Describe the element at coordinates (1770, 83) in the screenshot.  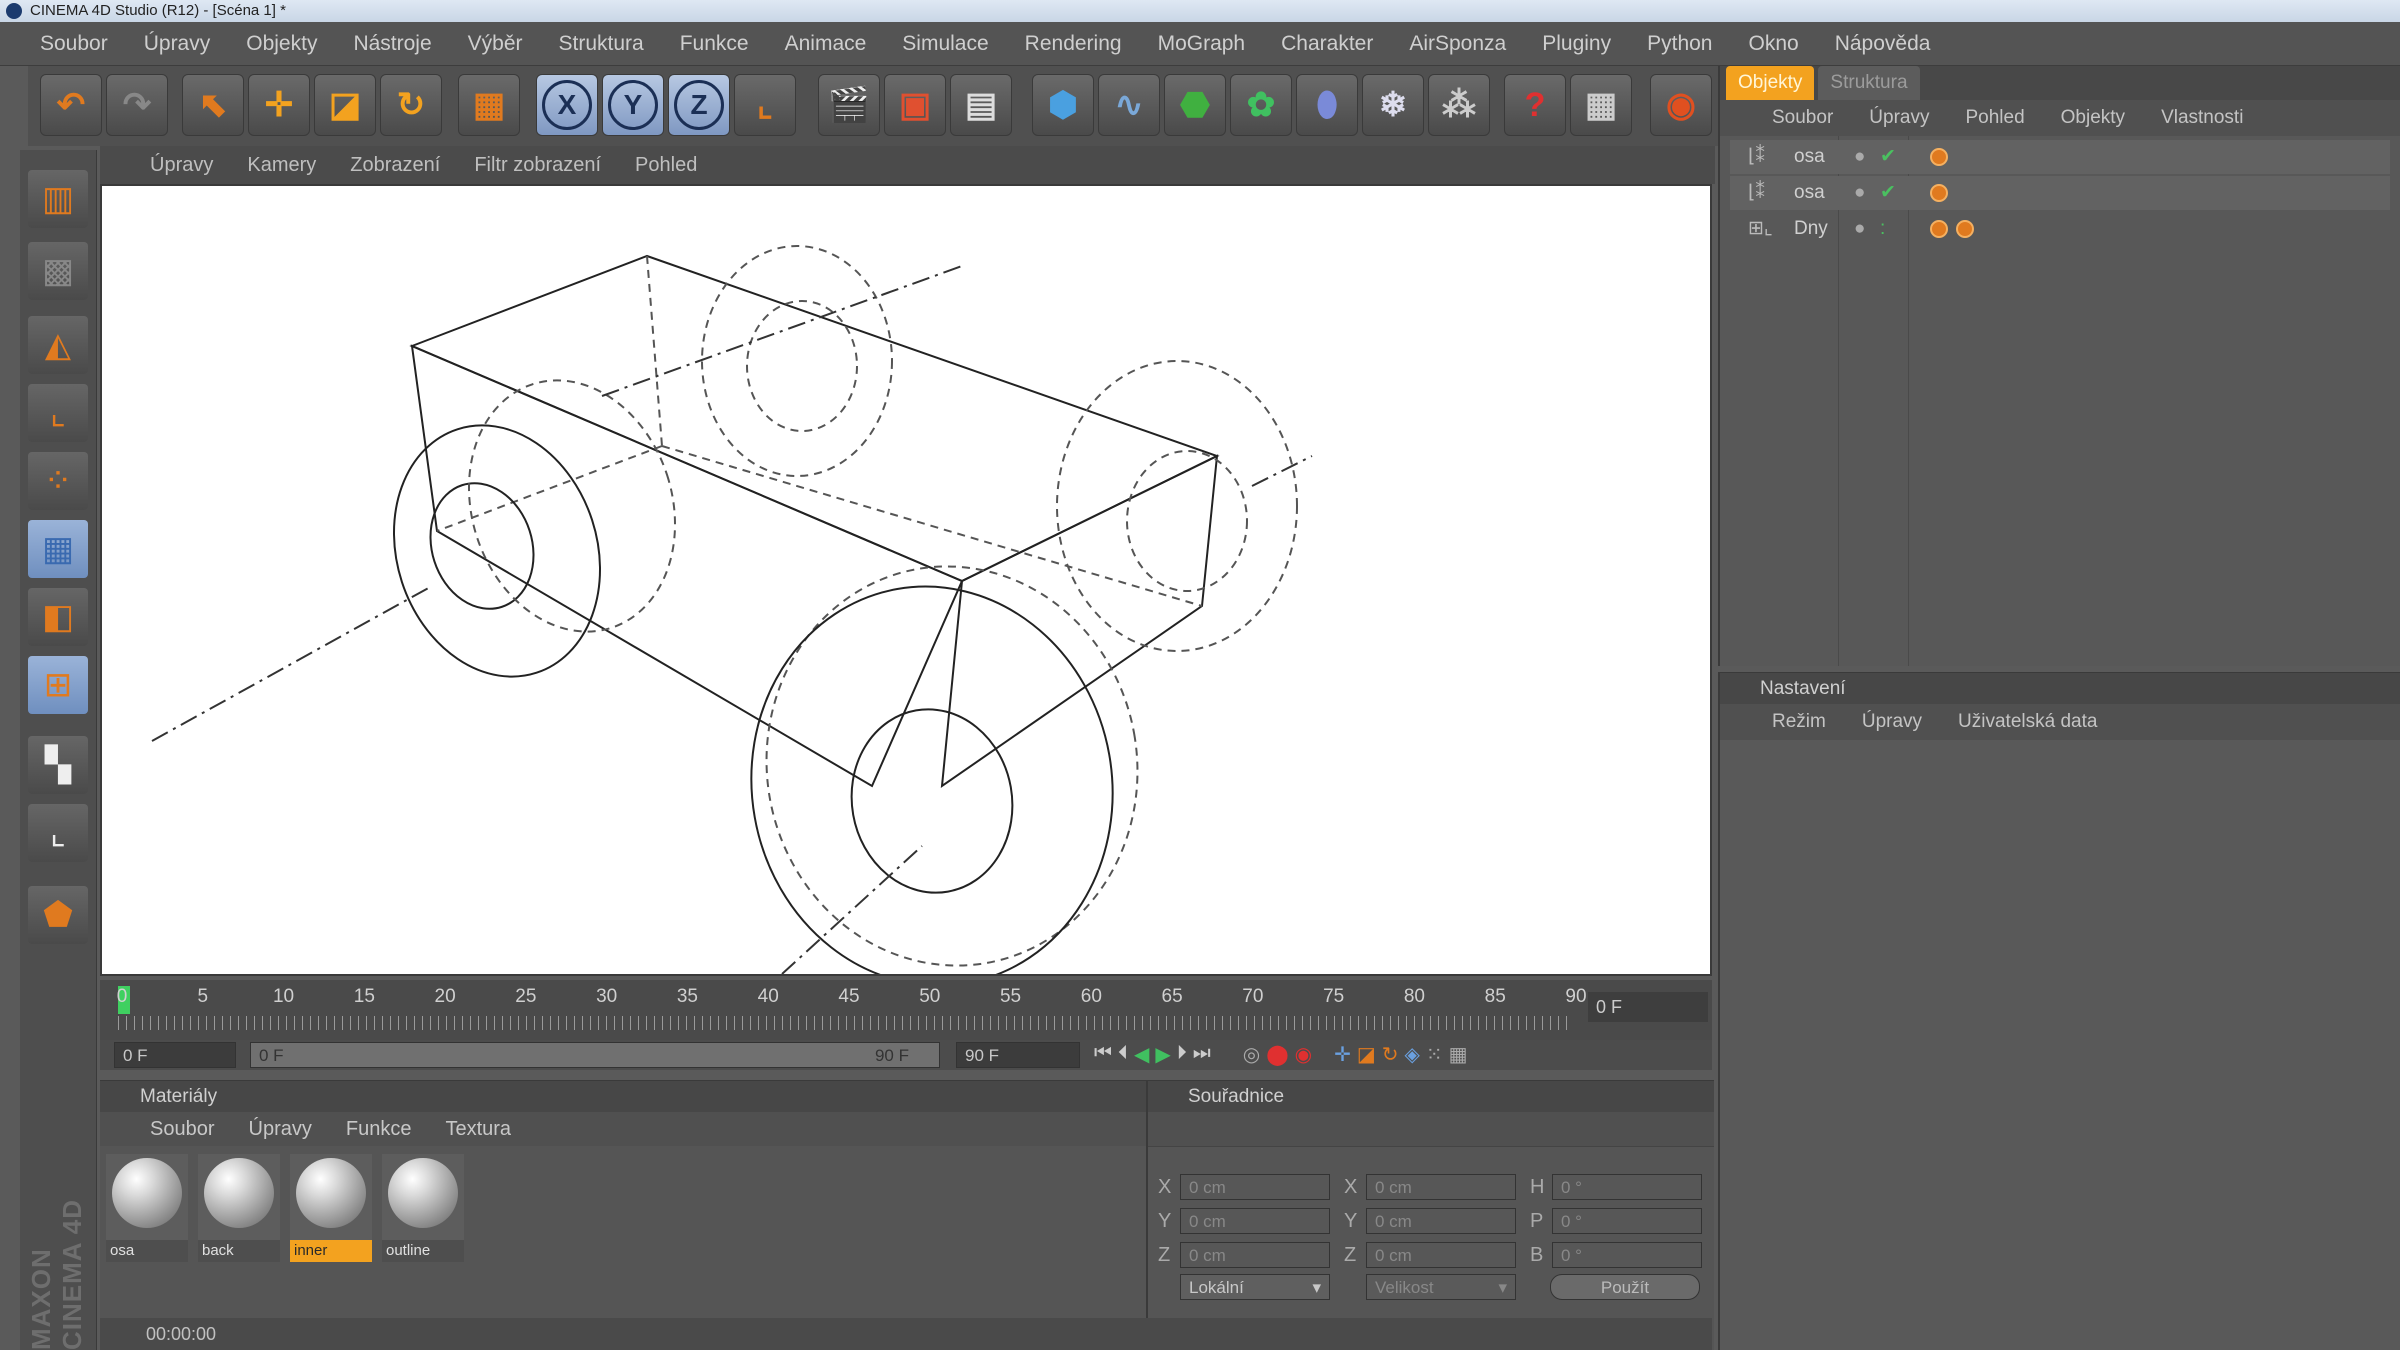
I see `tab-objekty: Objekty` at that location.